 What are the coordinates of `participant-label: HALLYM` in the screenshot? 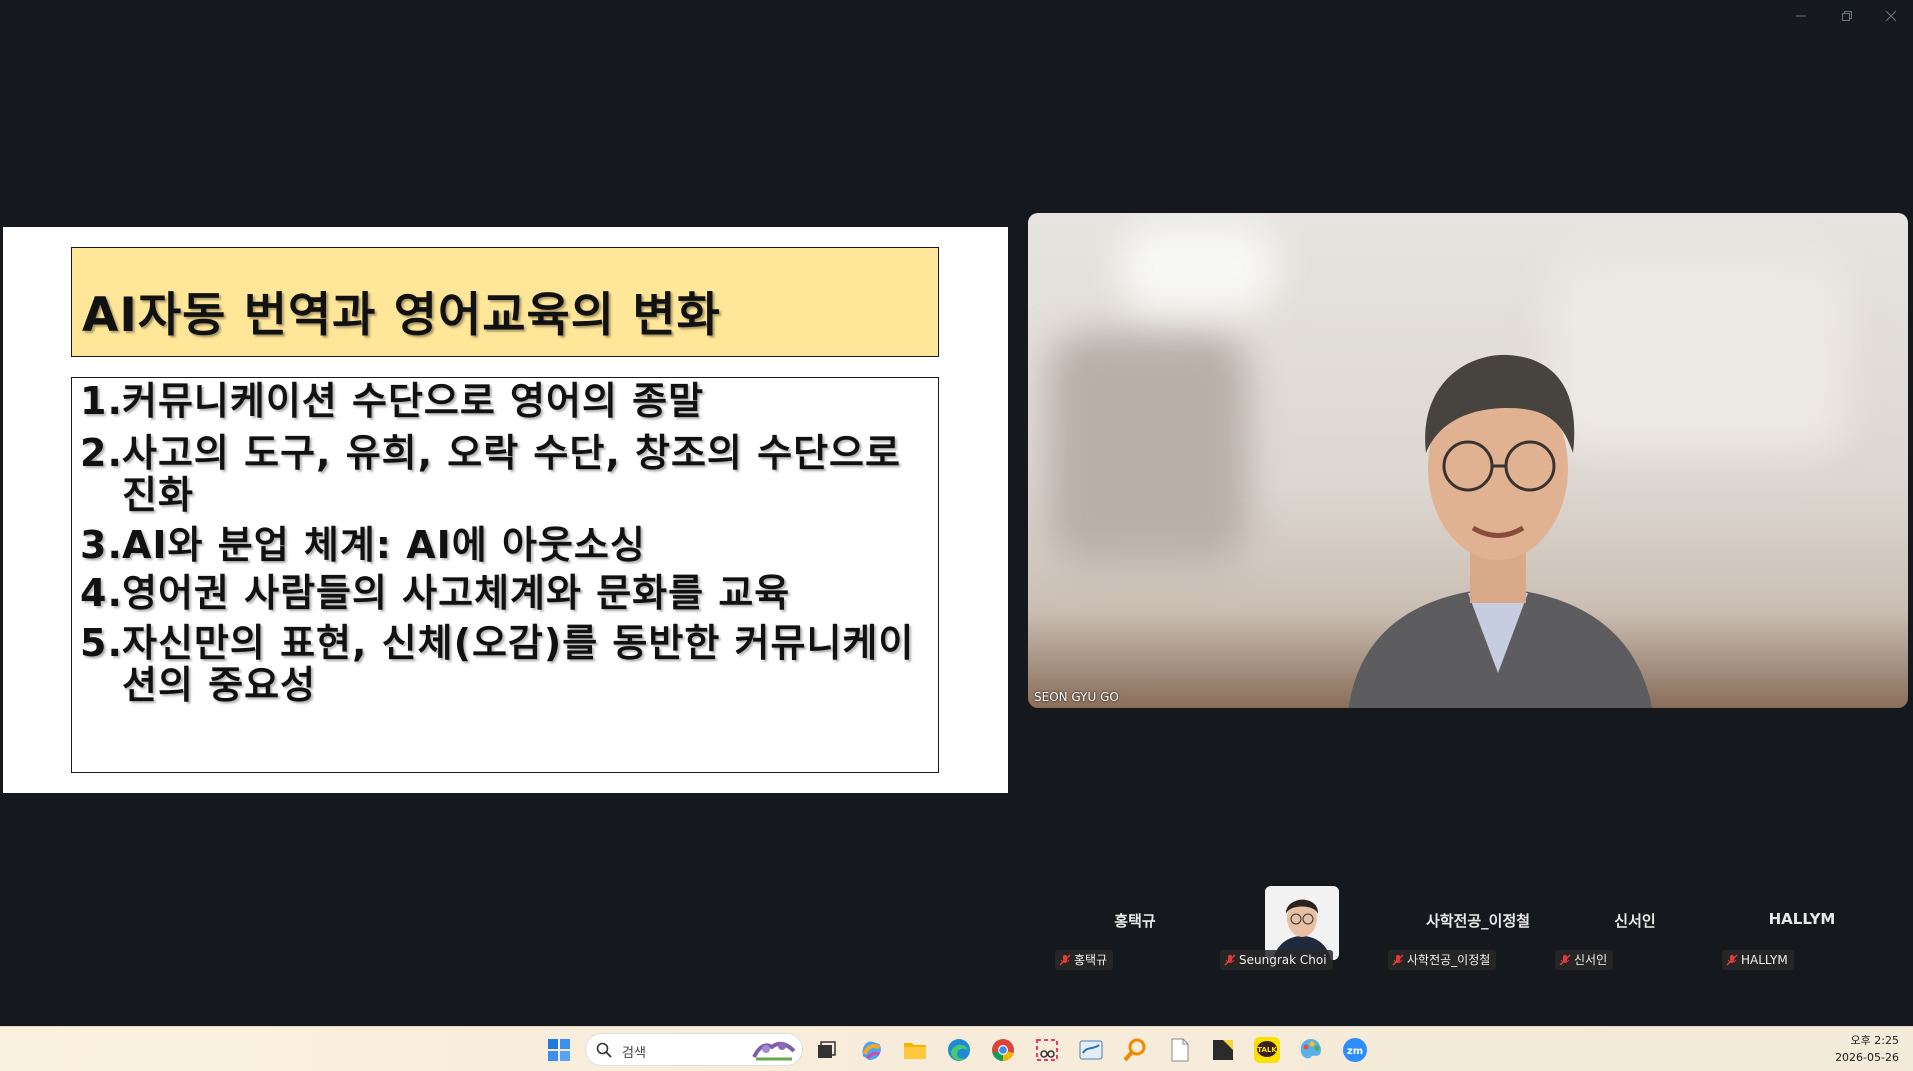 It's located at (1758, 960).